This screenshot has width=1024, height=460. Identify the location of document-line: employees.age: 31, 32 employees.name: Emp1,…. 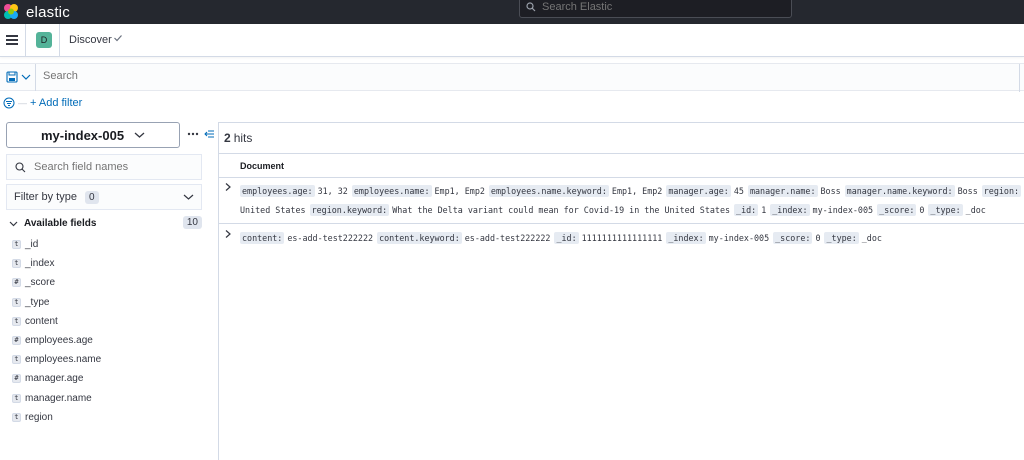
(632, 191).